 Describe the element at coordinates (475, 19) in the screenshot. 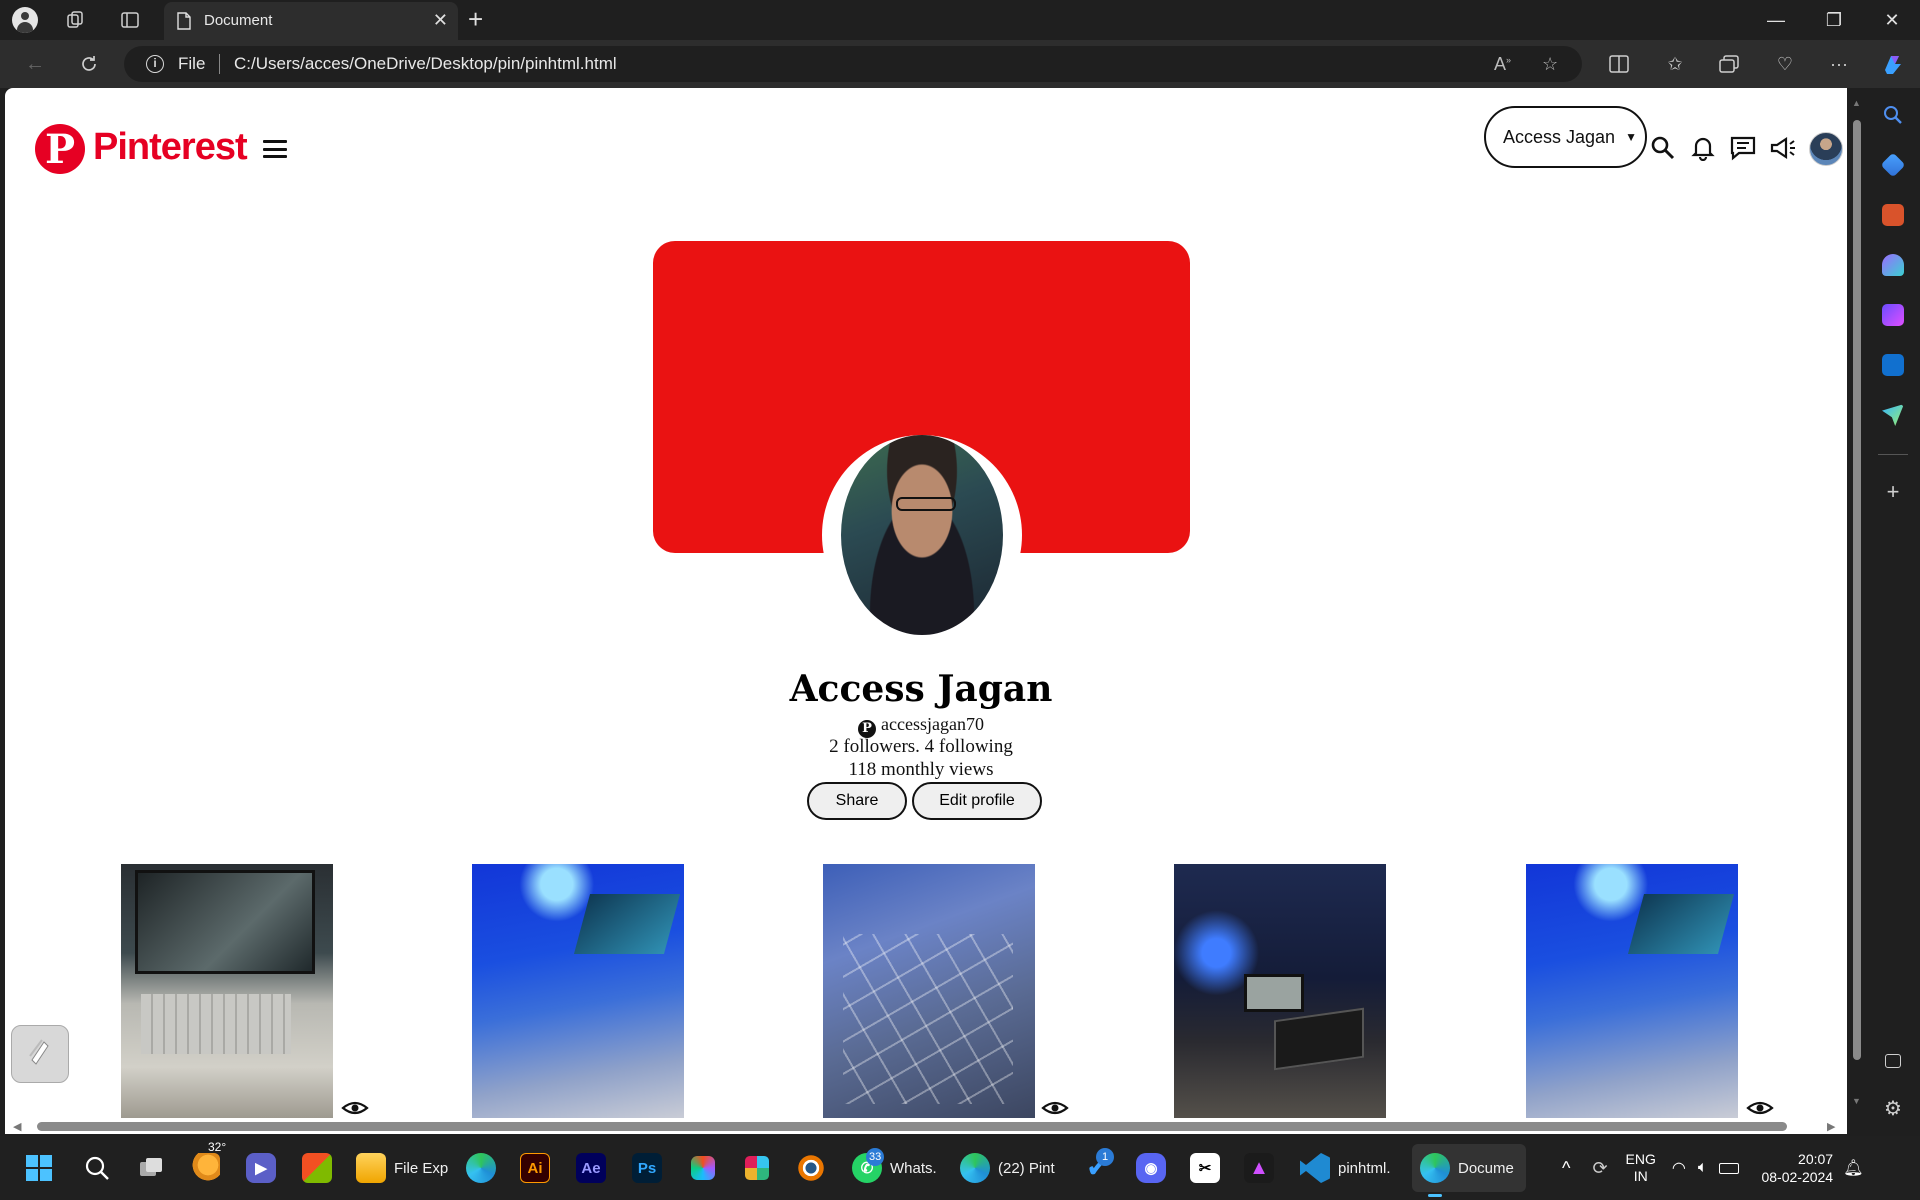

I see `new-tab-button: +` at that location.